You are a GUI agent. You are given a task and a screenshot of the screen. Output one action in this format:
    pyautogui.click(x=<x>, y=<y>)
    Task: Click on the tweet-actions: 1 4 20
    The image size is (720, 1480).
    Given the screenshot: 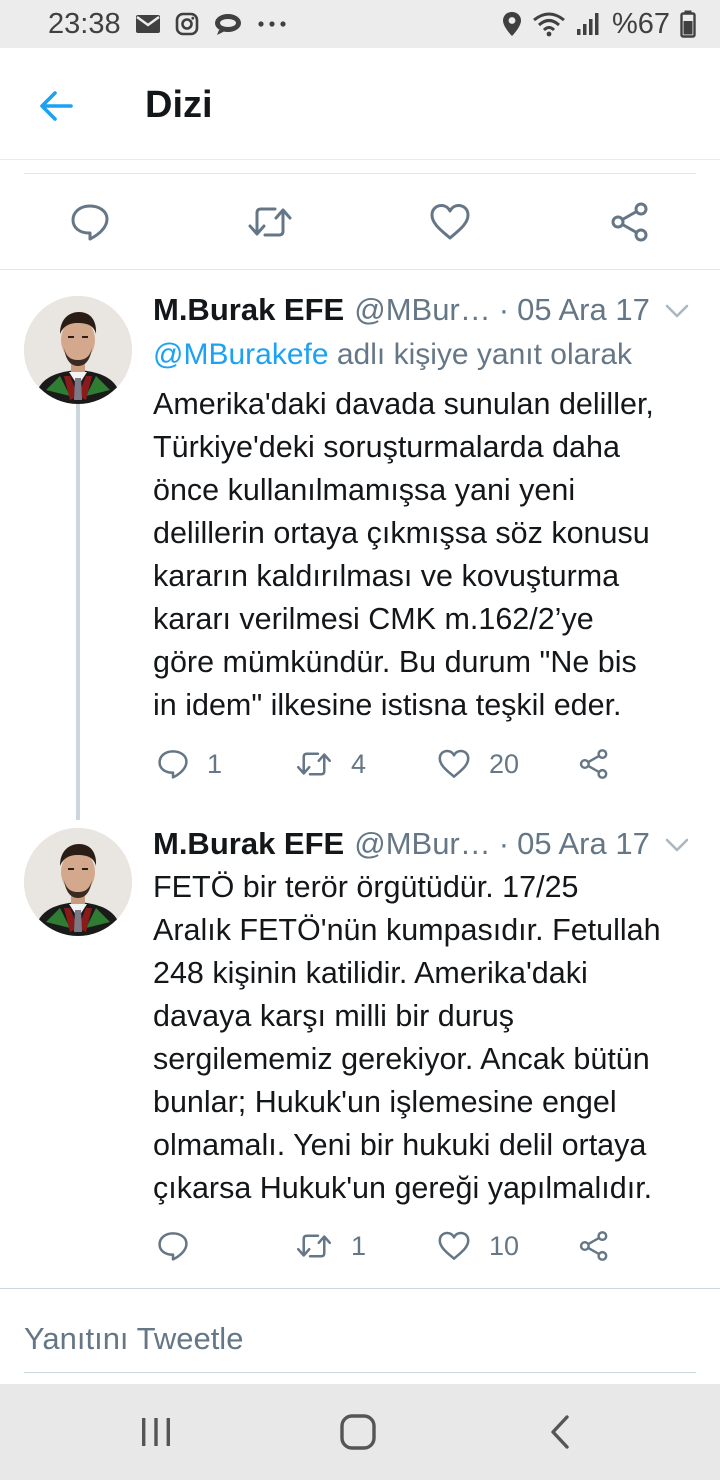 What is the action you would take?
    pyautogui.click(x=403, y=764)
    